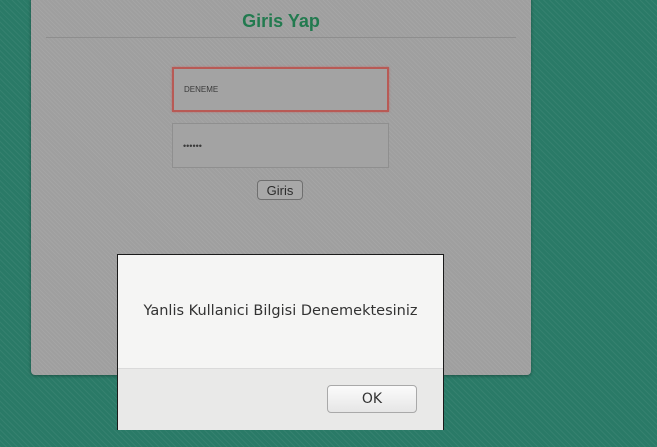  What do you see at coordinates (280, 399) in the screenshot?
I see `alert-footer: OK` at bounding box center [280, 399].